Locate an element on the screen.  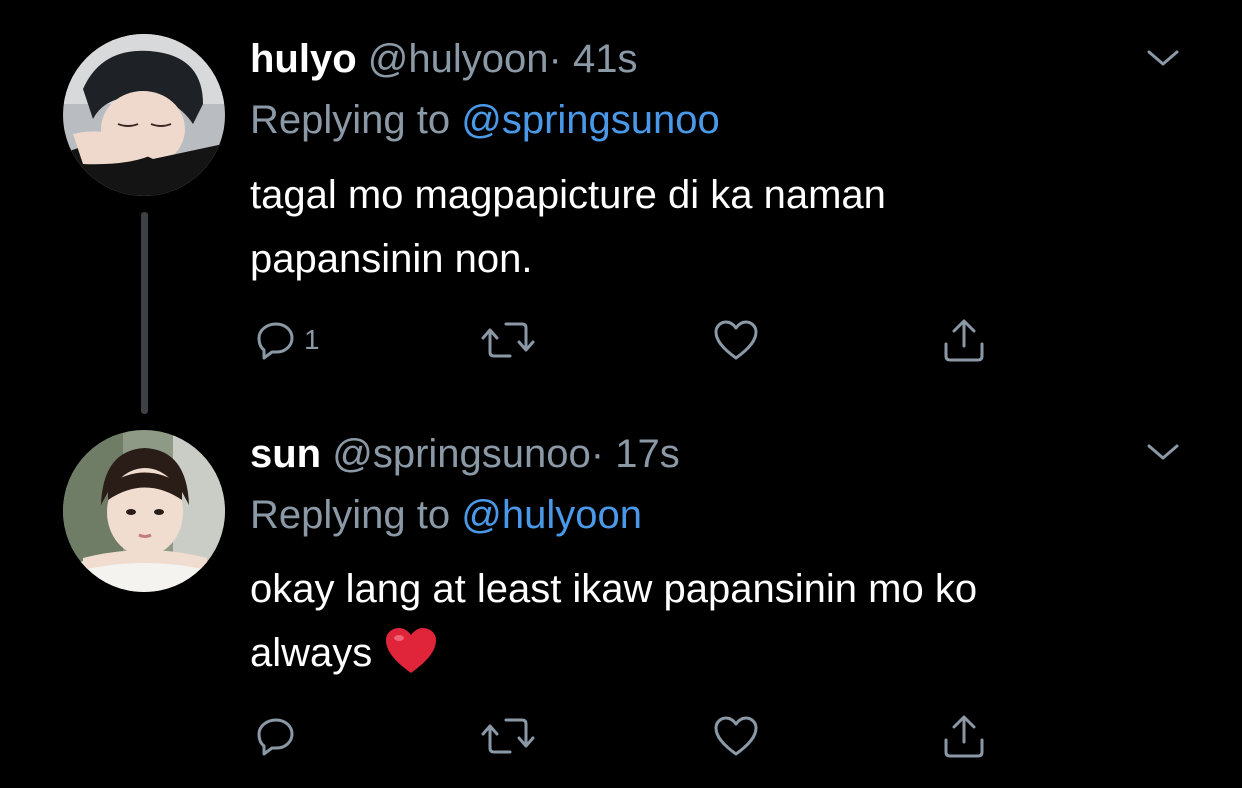
reply-button is located at coordinates (279, 736).